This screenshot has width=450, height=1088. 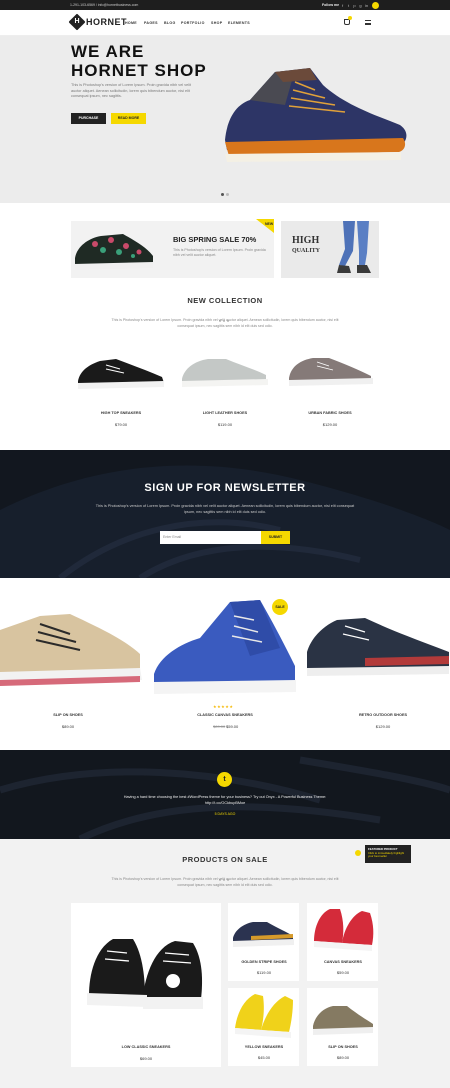 What do you see at coordinates (350, 18) in the screenshot?
I see `cart-badge` at bounding box center [350, 18].